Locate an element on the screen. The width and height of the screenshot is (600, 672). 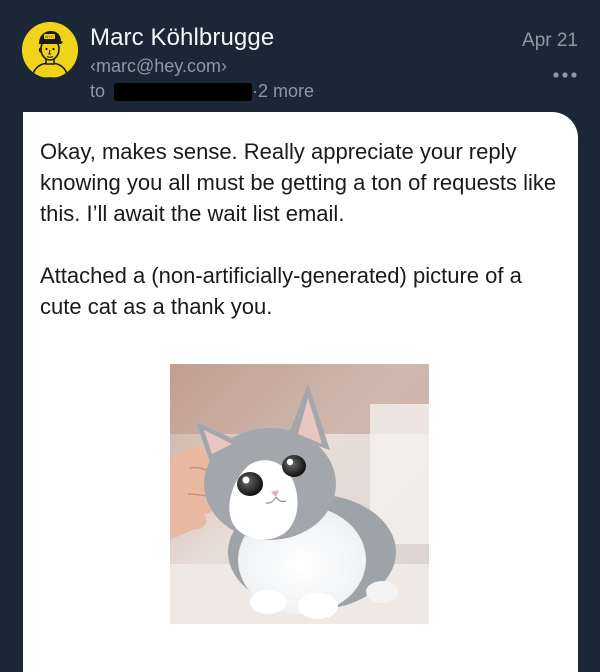
avatar-cartoon-portrait-icon: NYC is located at coordinates (50, 50).